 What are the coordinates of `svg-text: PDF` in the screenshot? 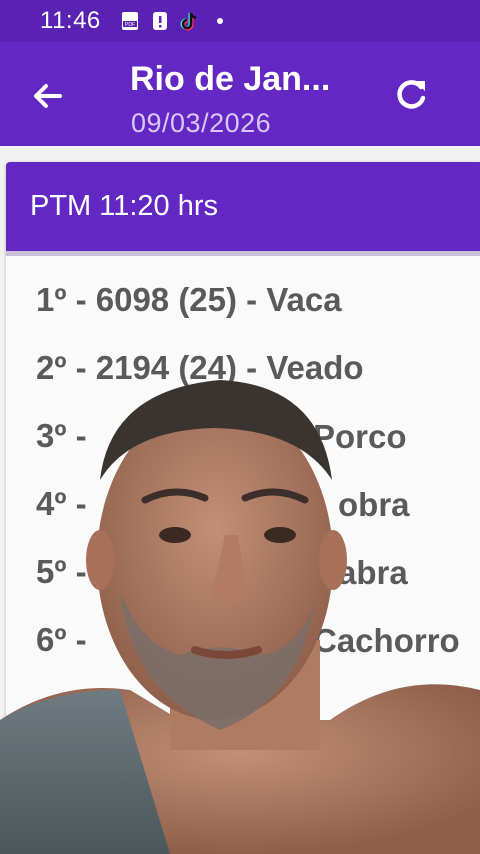 It's located at (130, 25).